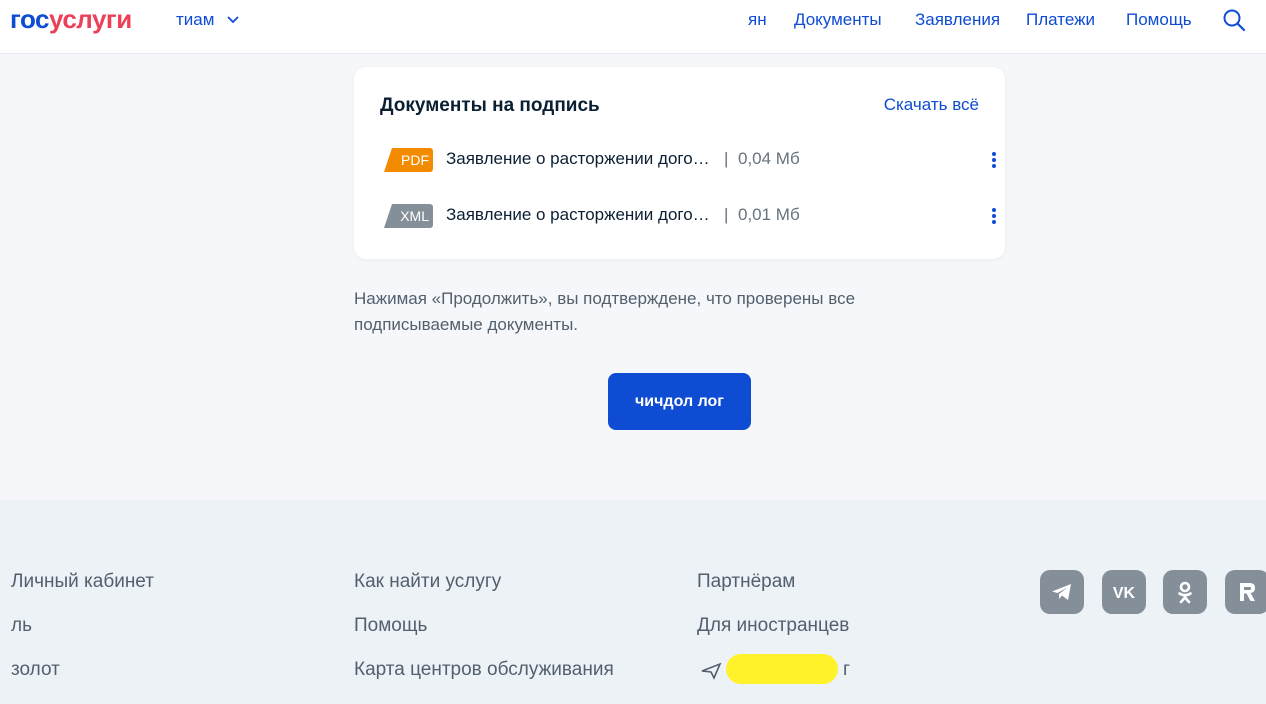 This screenshot has height=704, width=1266. I want to click on send-icon, so click(711, 671).